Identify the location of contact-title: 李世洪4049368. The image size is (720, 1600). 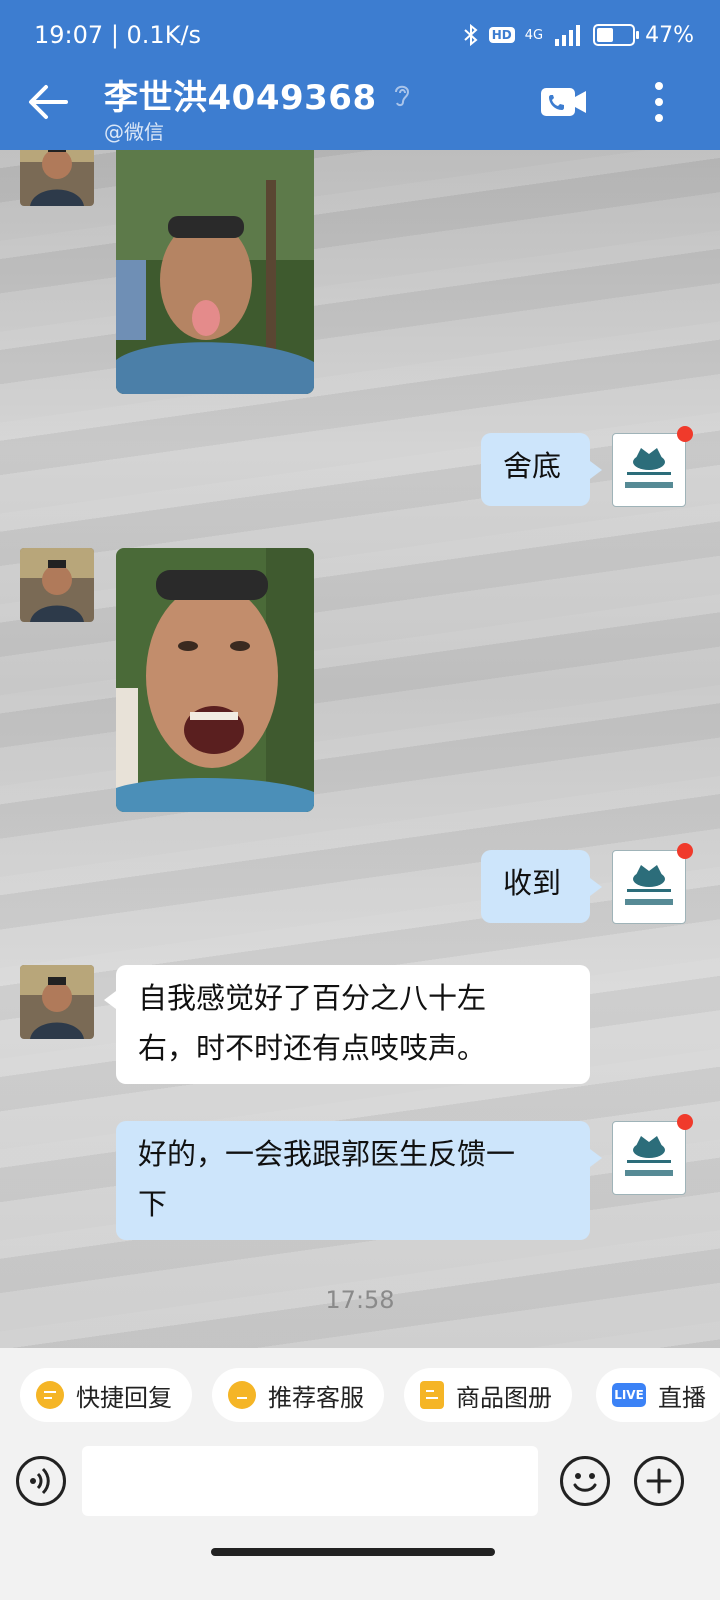
(258, 94).